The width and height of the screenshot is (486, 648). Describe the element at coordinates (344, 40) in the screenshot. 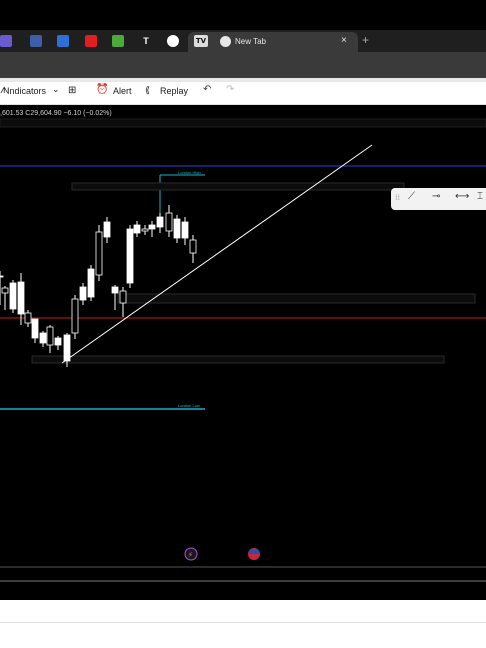

I see `tab-close-icon: ×` at that location.